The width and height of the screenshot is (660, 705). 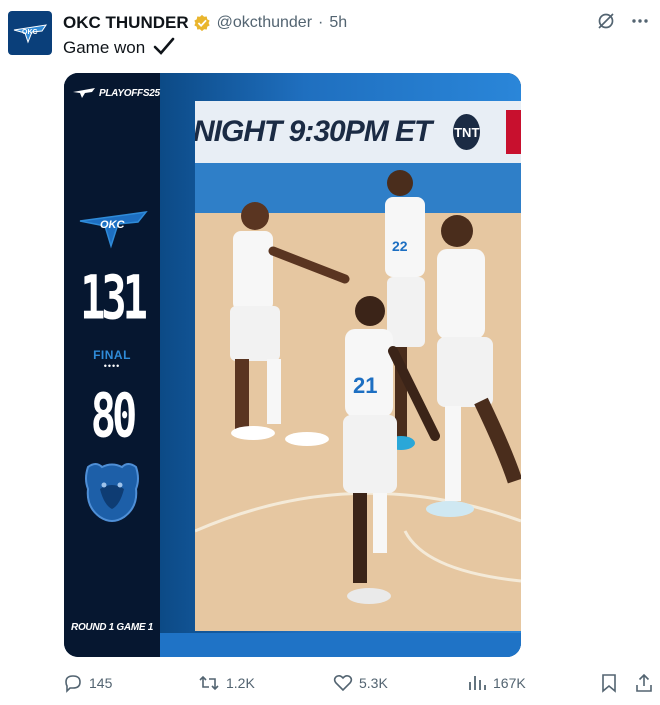 I want to click on repost-button: 1.2K, so click(x=226, y=683).